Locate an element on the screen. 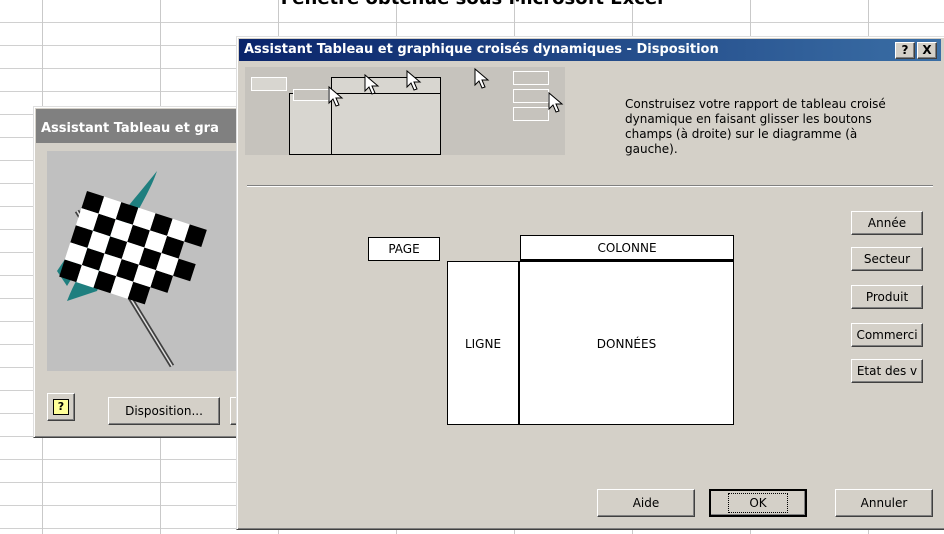  ok-button-label: OK is located at coordinates (758, 503).